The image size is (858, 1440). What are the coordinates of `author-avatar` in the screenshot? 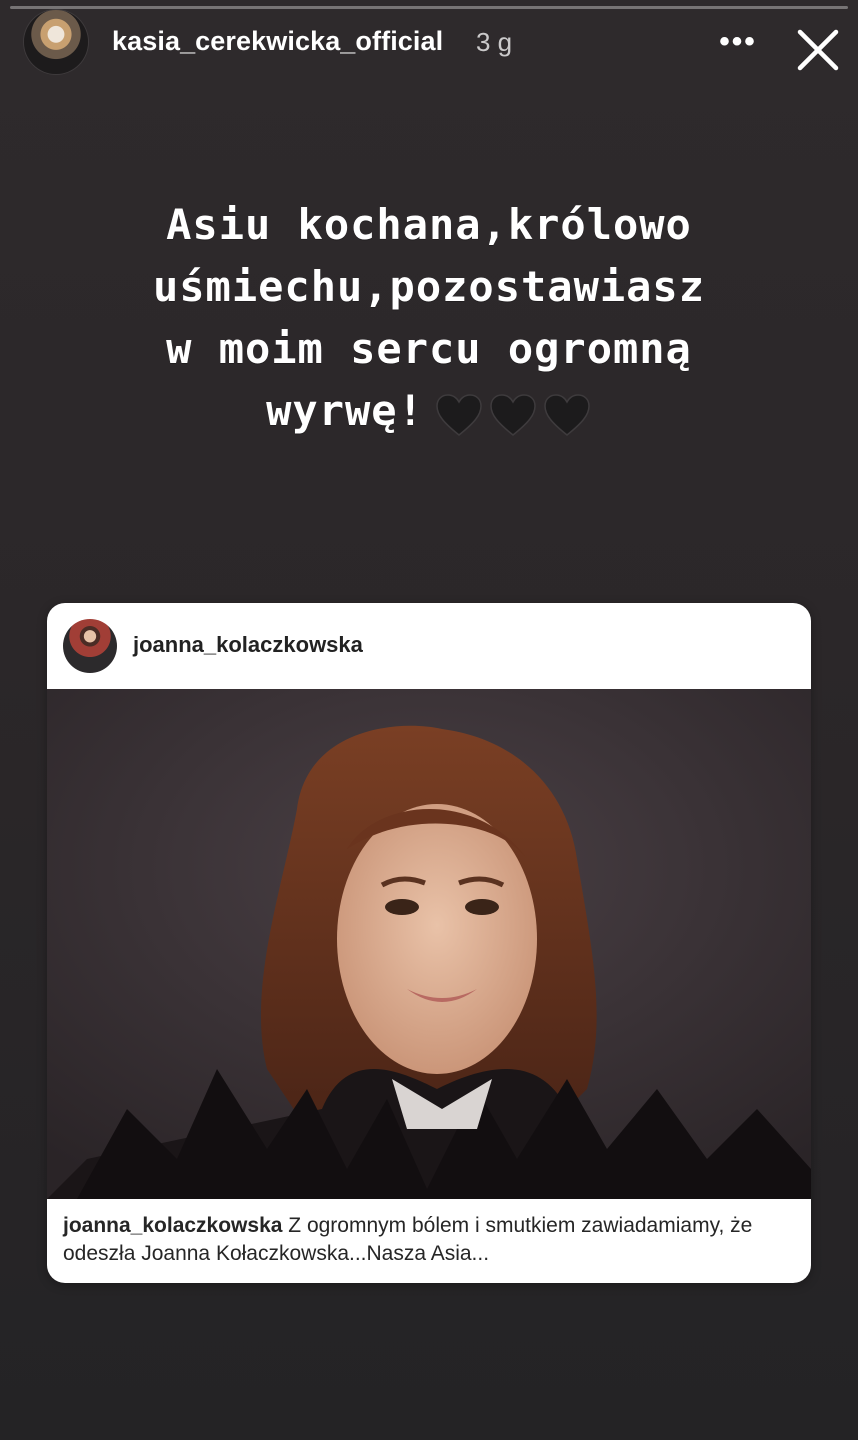 It's located at (56, 42).